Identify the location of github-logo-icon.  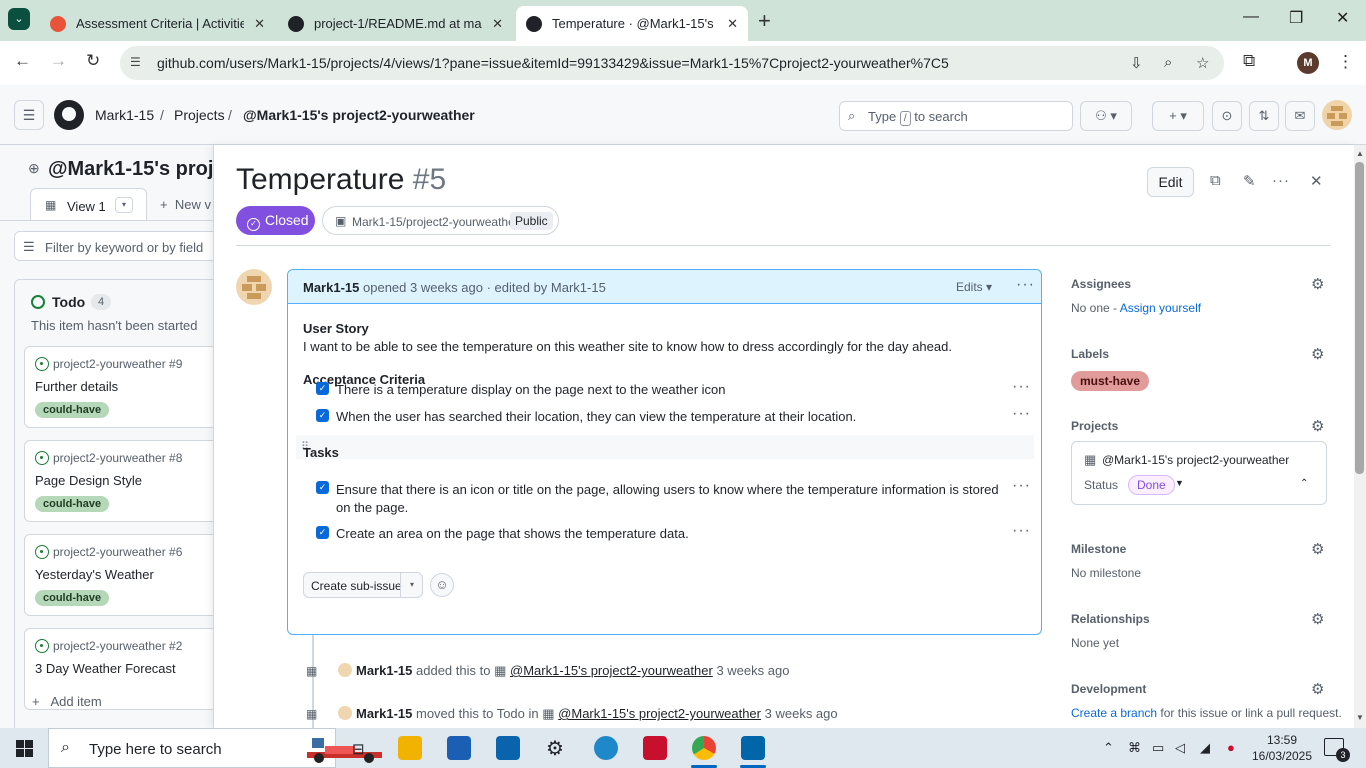
(69, 115).